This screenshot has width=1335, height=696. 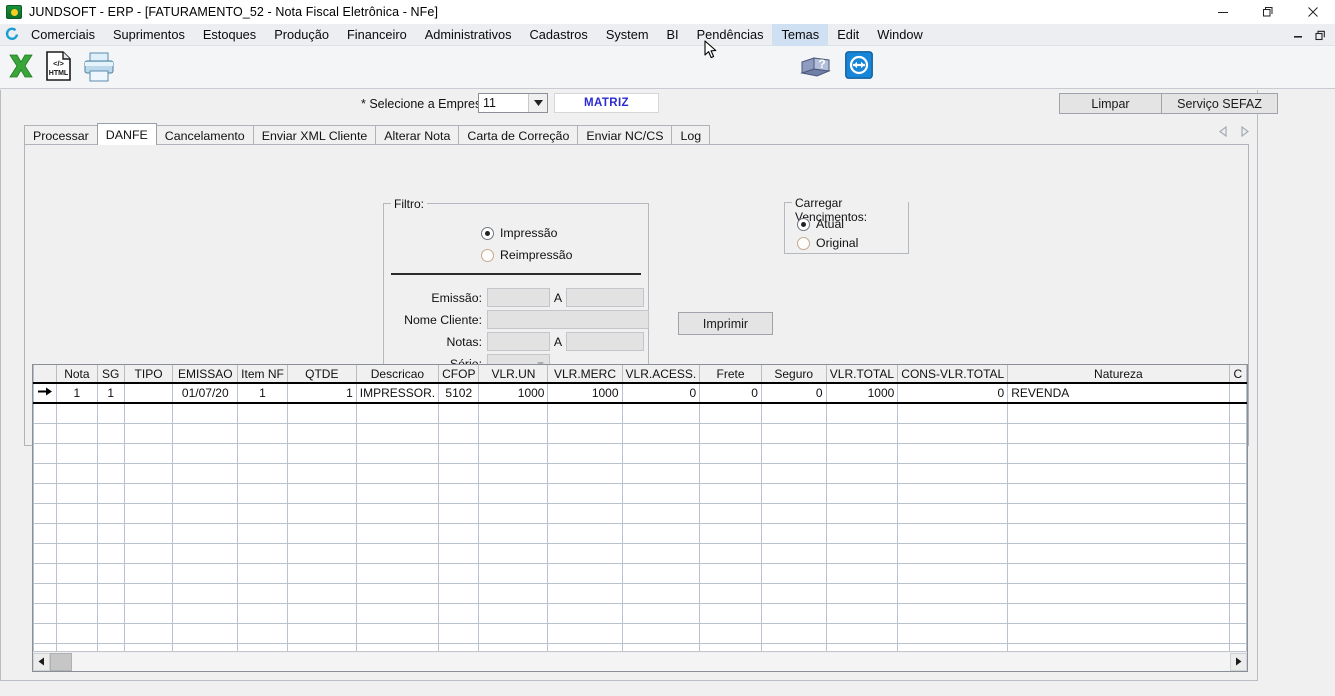 What do you see at coordinates (1320, 35) in the screenshot?
I see `mdi-restore-button` at bounding box center [1320, 35].